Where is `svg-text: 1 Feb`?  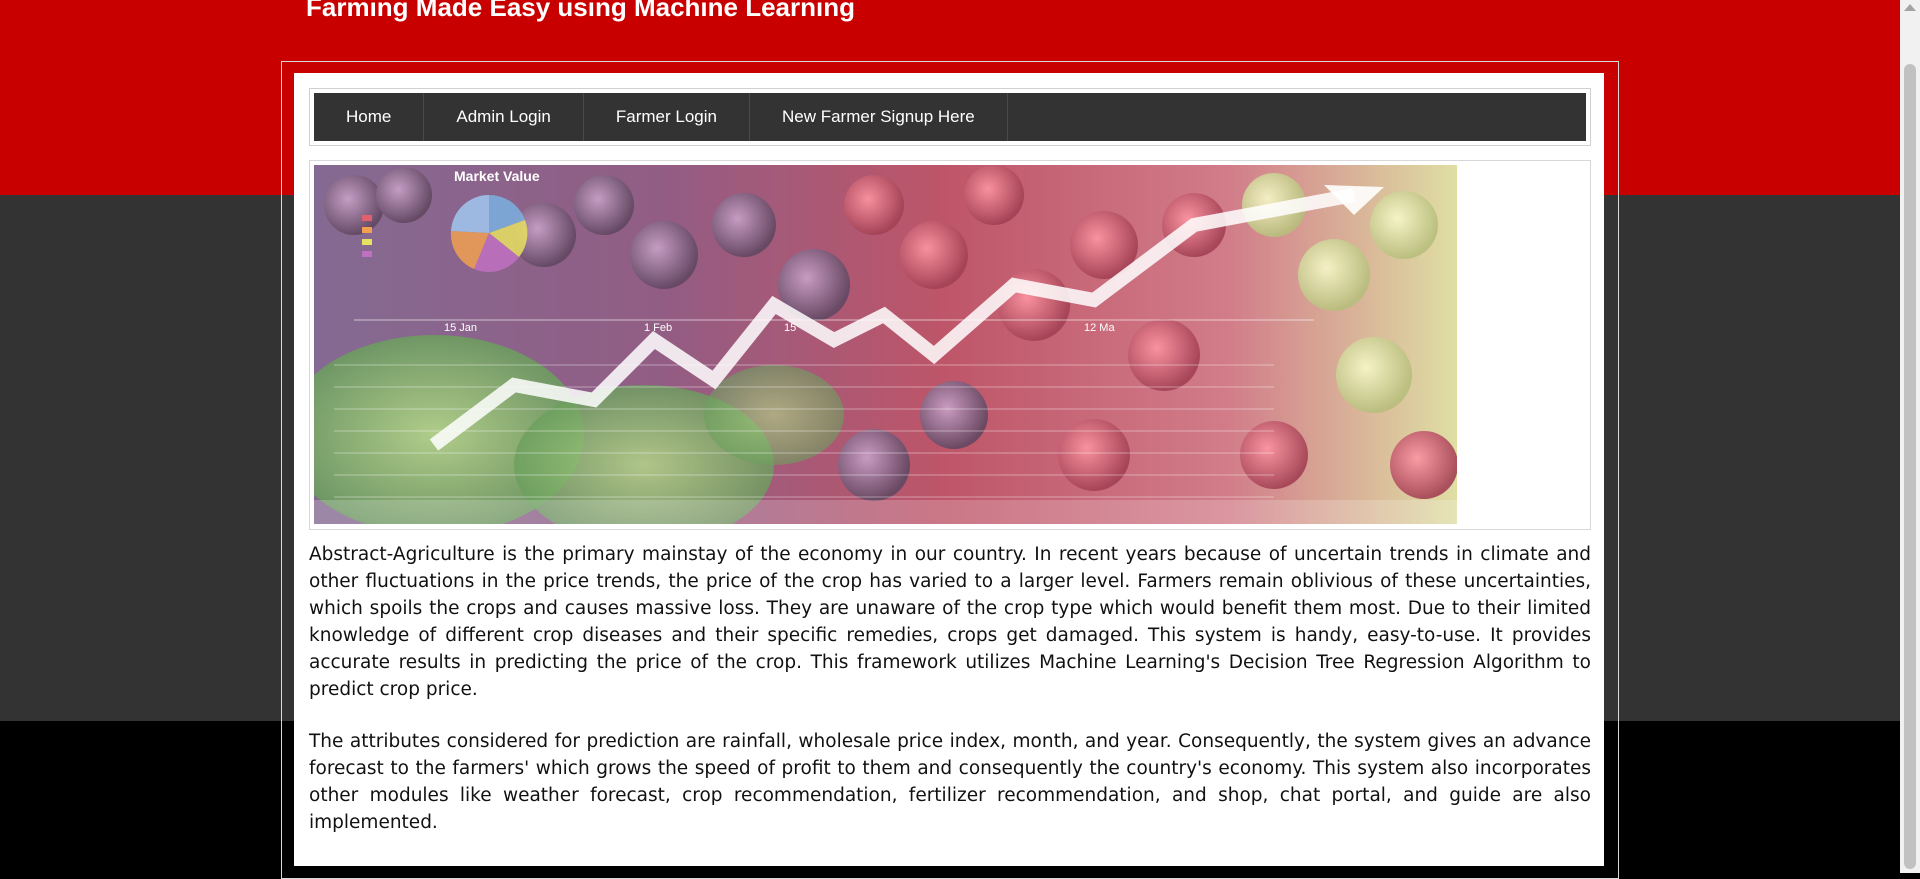
svg-text: 1 Feb is located at coordinates (658, 328).